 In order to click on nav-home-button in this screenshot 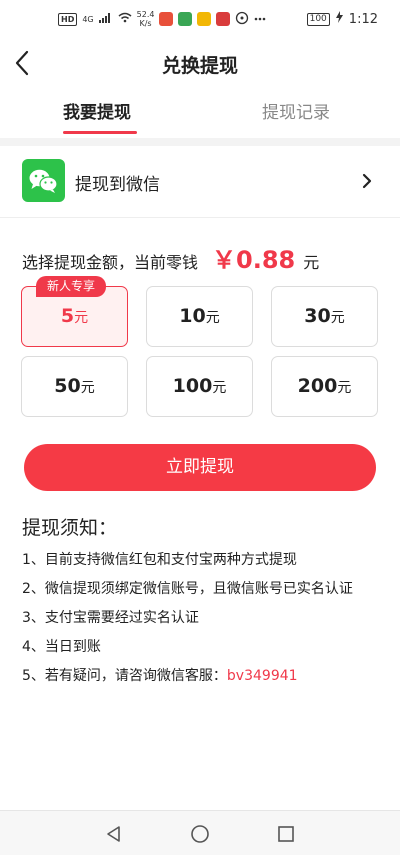, I will do `click(200, 834)`.